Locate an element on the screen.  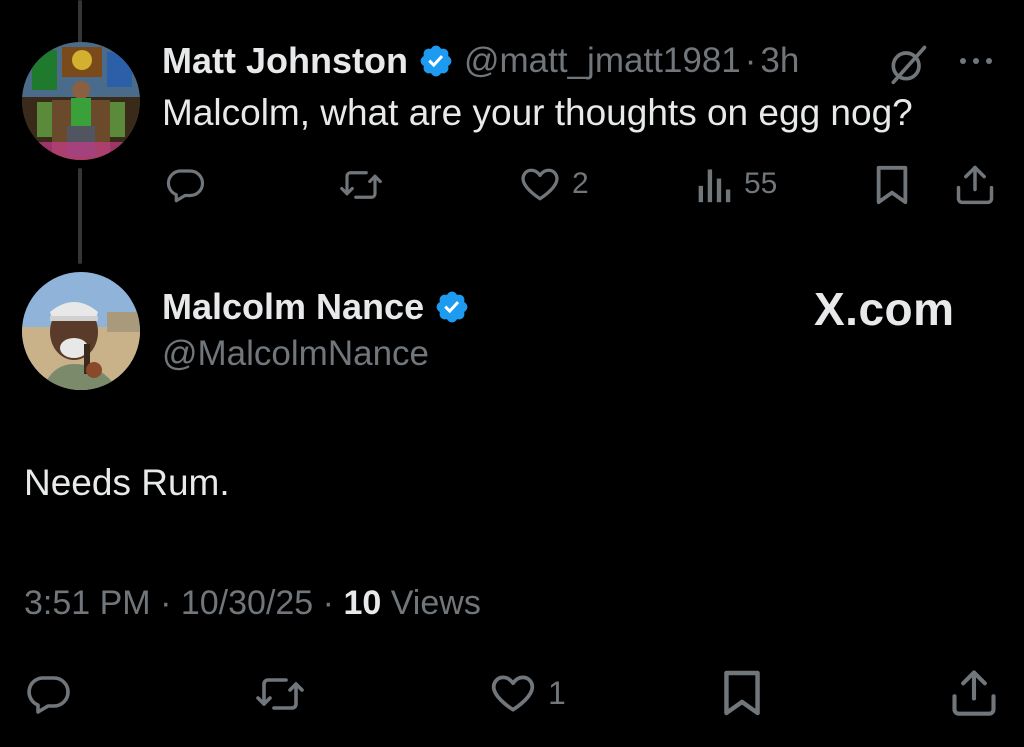
views-button: 55 is located at coordinates (736, 184).